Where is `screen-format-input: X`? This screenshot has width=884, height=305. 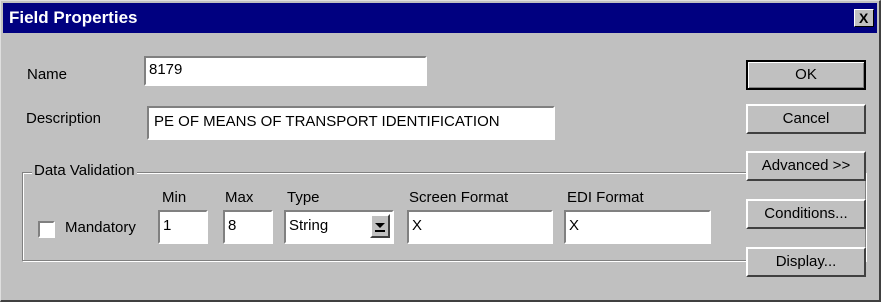 screen-format-input: X is located at coordinates (480, 227).